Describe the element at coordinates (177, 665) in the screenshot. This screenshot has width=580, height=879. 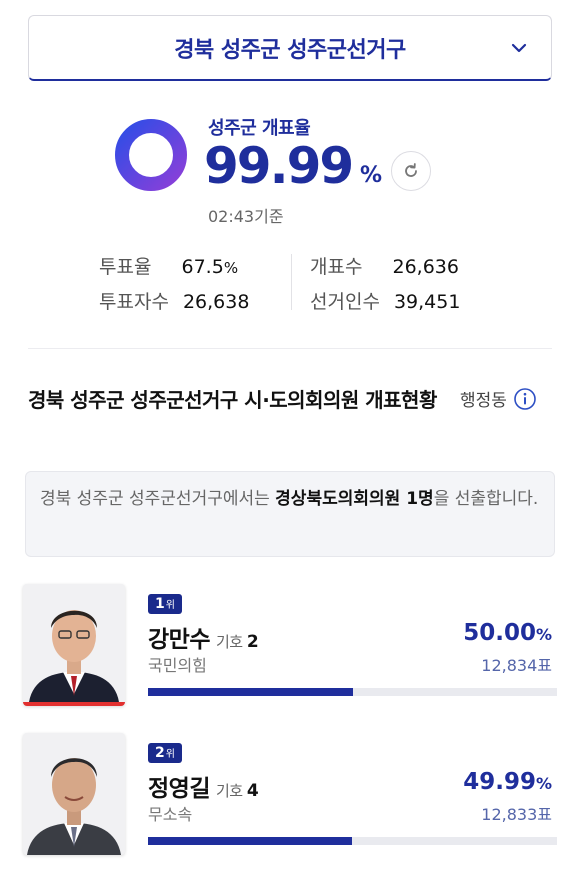
I see `candidate-party: 국민의힘` at that location.